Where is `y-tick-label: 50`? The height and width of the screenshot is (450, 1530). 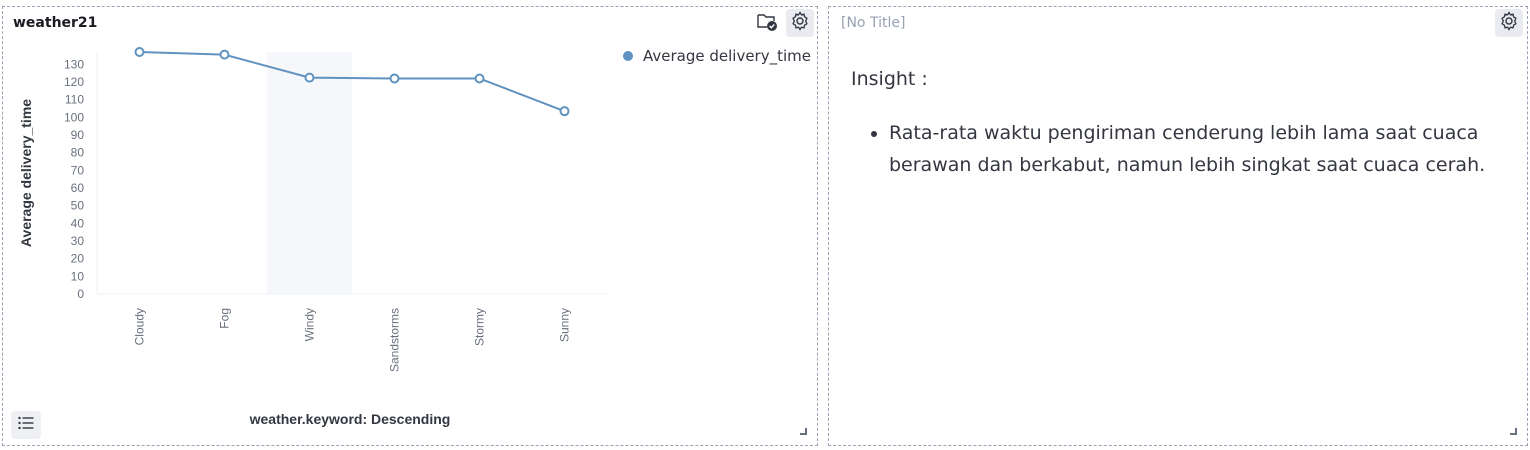
y-tick-label: 50 is located at coordinates (78, 206).